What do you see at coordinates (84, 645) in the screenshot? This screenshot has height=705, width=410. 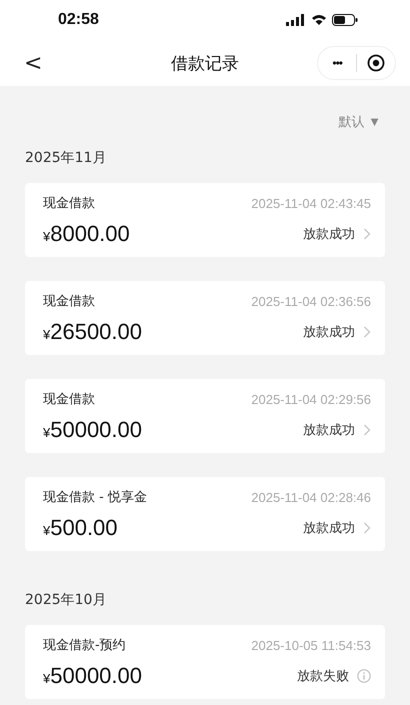 I see `loan-name: 现金借款-预约` at bounding box center [84, 645].